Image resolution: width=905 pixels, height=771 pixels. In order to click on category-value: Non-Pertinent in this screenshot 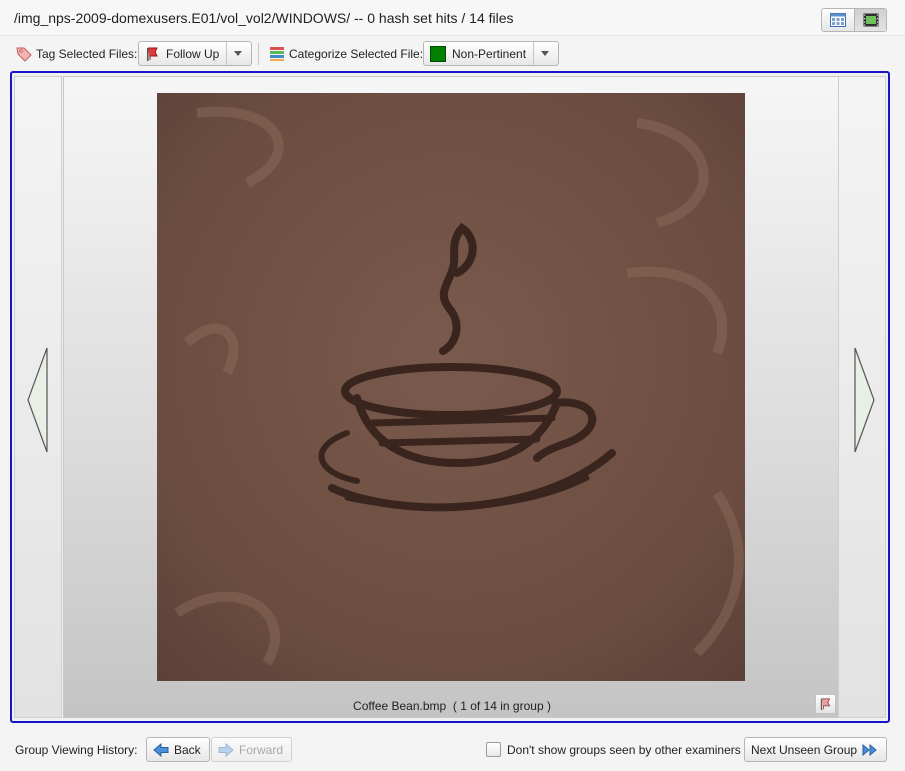, I will do `click(489, 53)`.